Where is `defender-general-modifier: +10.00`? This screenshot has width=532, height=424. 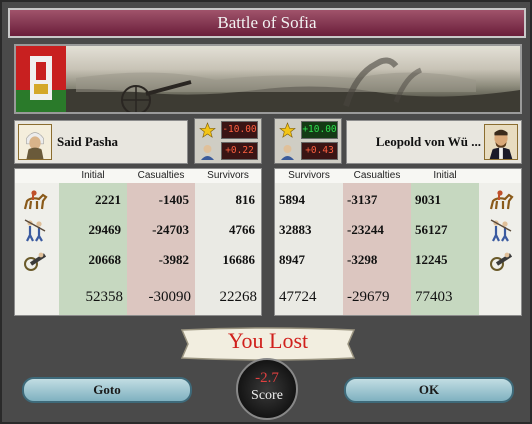 defender-general-modifier: +10.00 is located at coordinates (319, 130).